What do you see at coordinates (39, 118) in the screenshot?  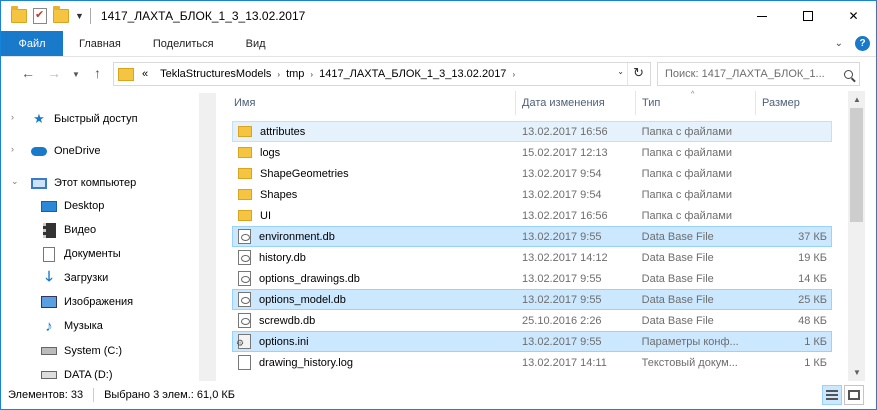 I see `star-icon: ★` at bounding box center [39, 118].